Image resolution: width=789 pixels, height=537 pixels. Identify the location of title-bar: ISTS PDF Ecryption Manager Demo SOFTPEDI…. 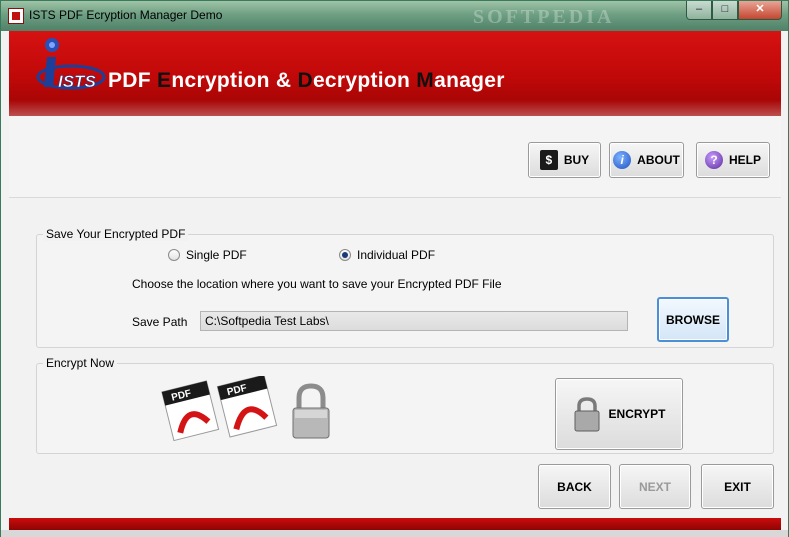
(394, 16).